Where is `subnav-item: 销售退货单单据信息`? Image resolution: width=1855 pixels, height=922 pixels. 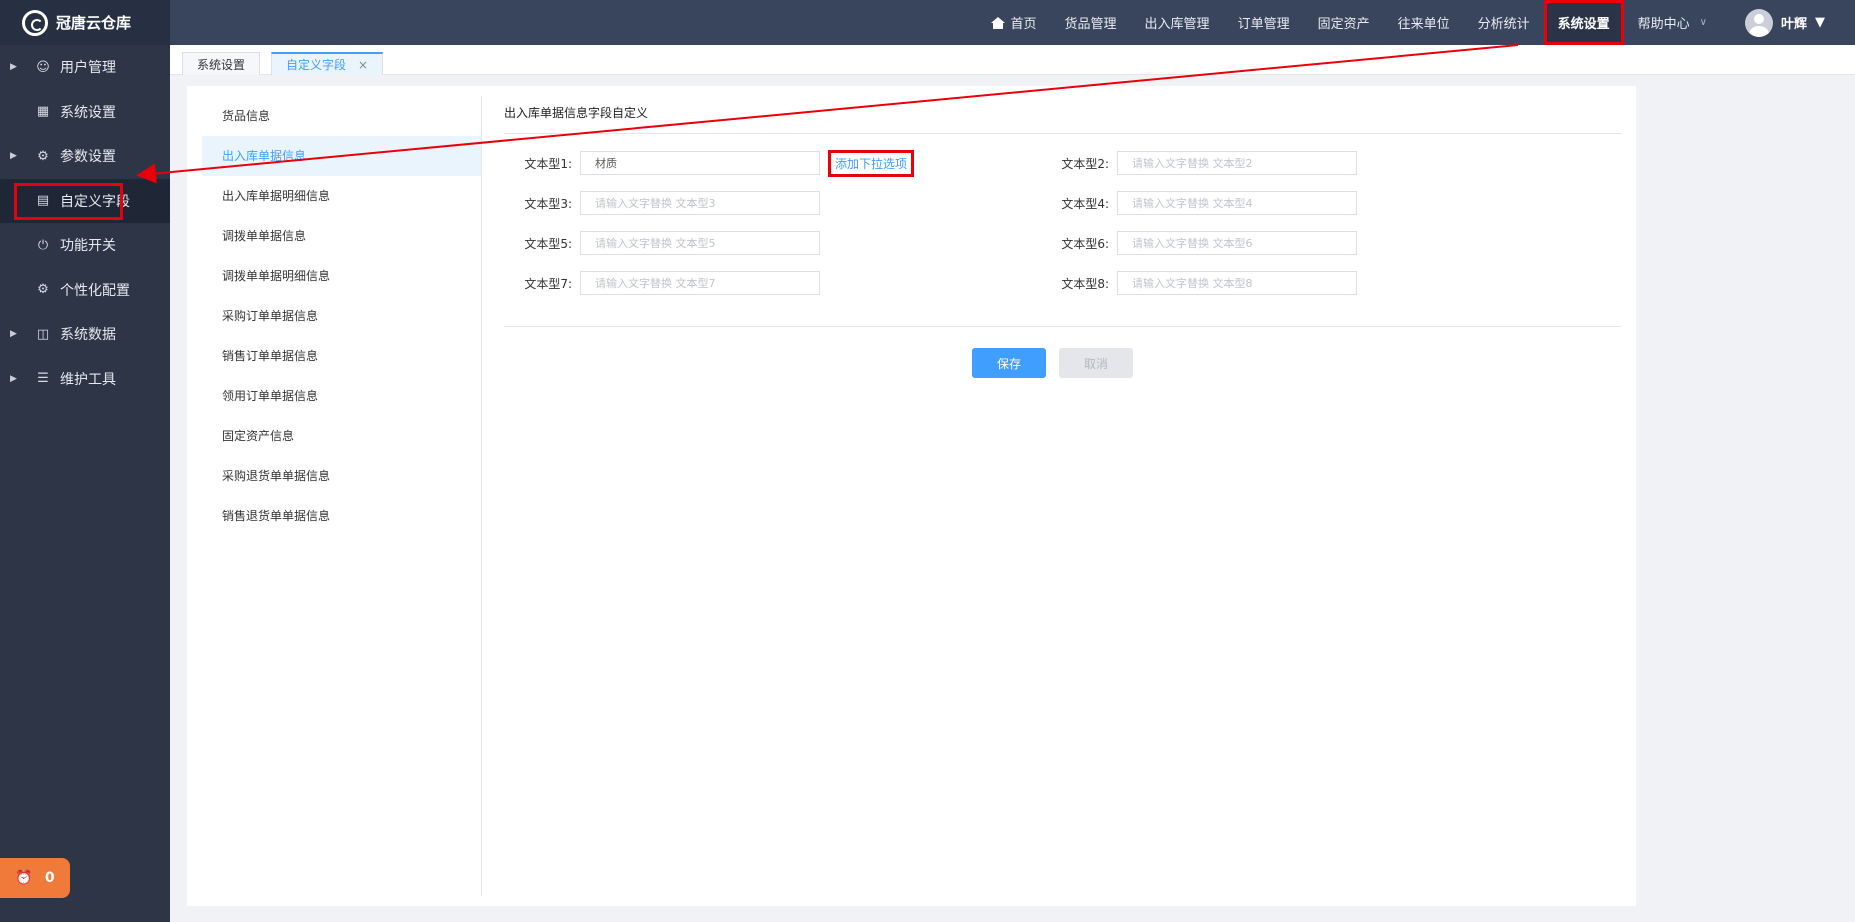 subnav-item: 销售退货单单据信息 is located at coordinates (341, 516).